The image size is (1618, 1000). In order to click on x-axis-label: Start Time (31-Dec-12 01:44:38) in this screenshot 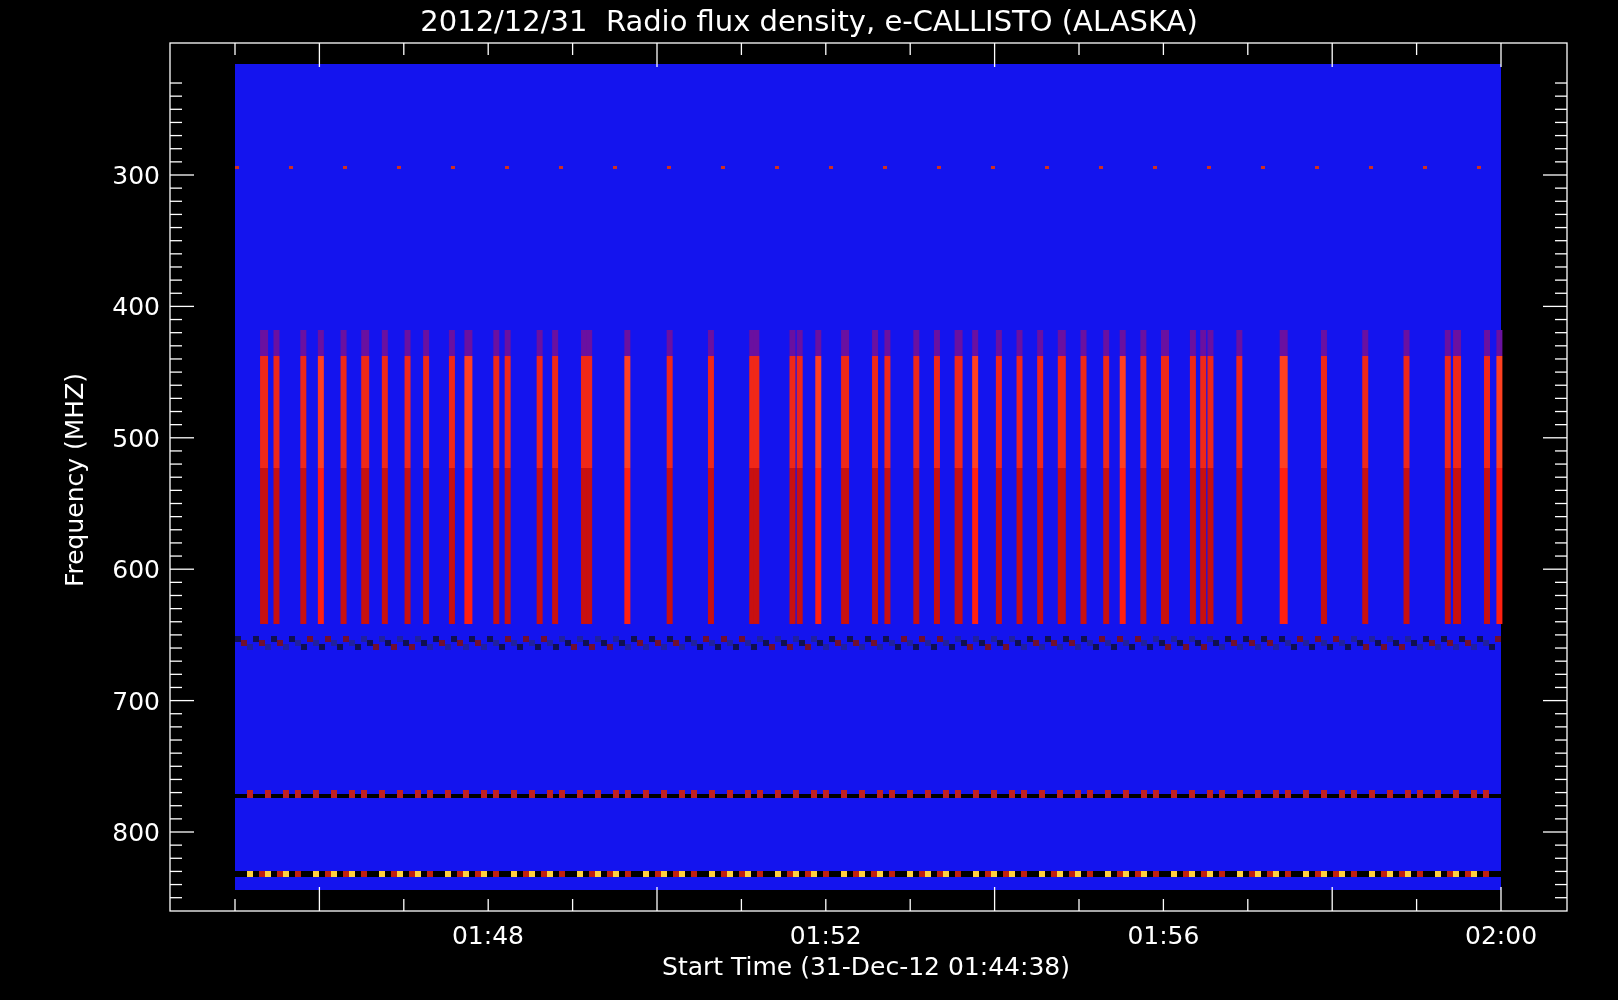, I will do `click(866, 966)`.